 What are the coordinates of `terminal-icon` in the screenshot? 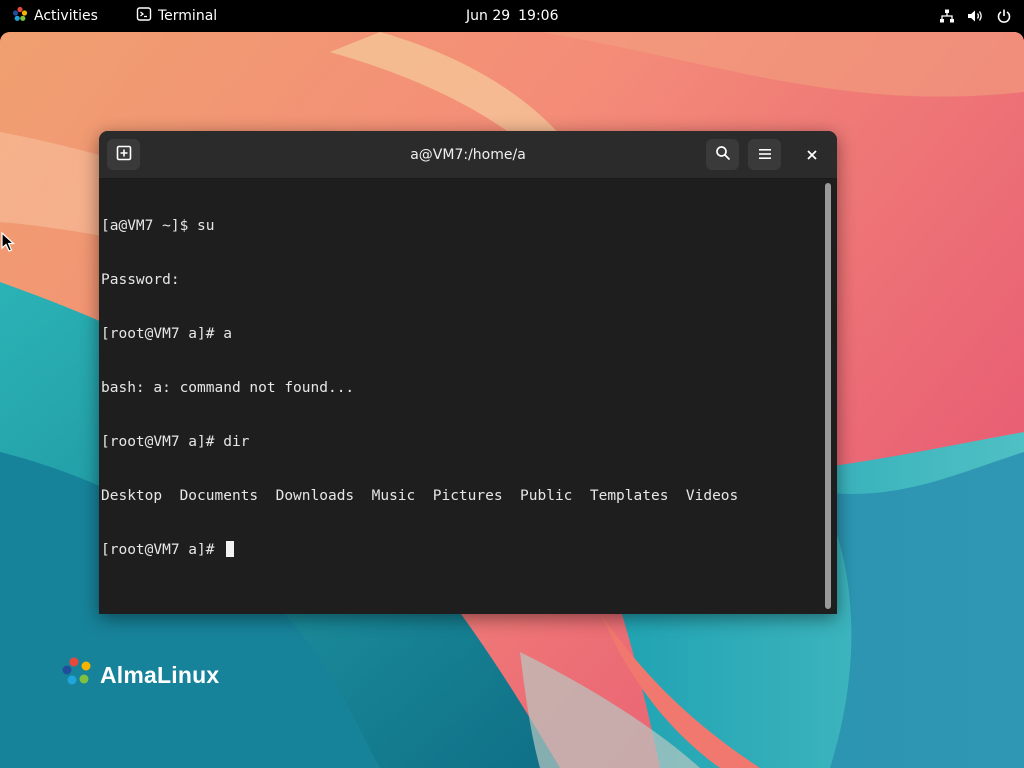 It's located at (144, 16).